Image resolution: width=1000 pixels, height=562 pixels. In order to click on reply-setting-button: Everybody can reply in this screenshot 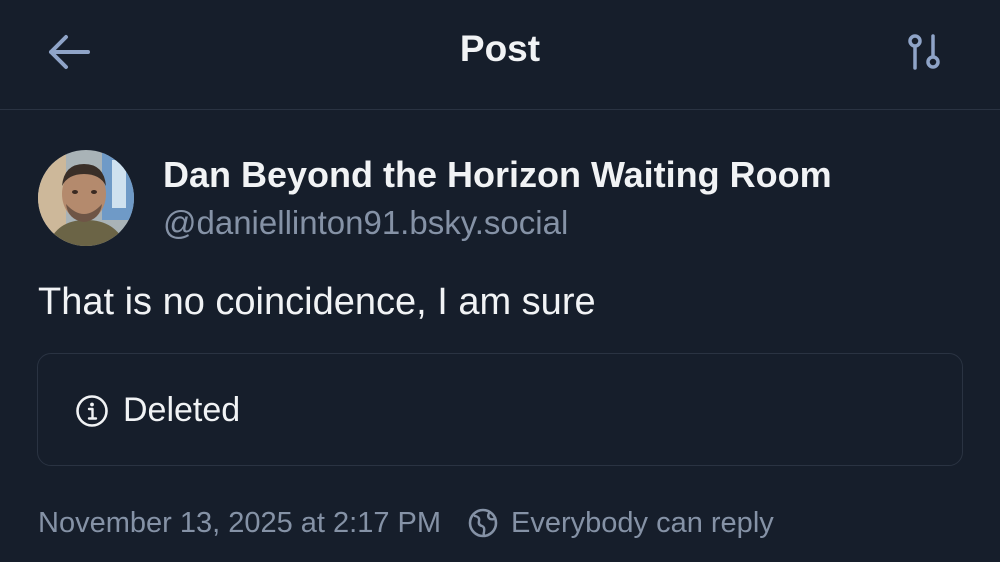, I will do `click(620, 523)`.